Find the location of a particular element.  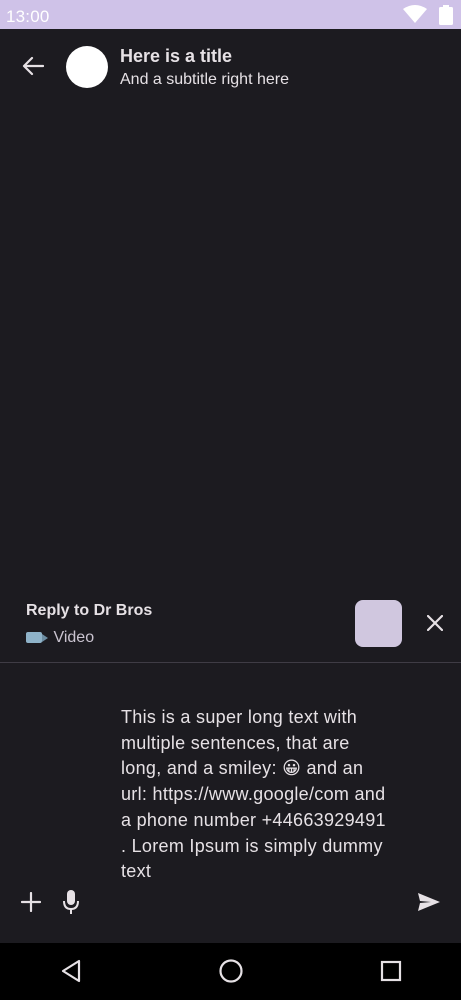

nav-recents-icon is located at coordinates (391, 971).